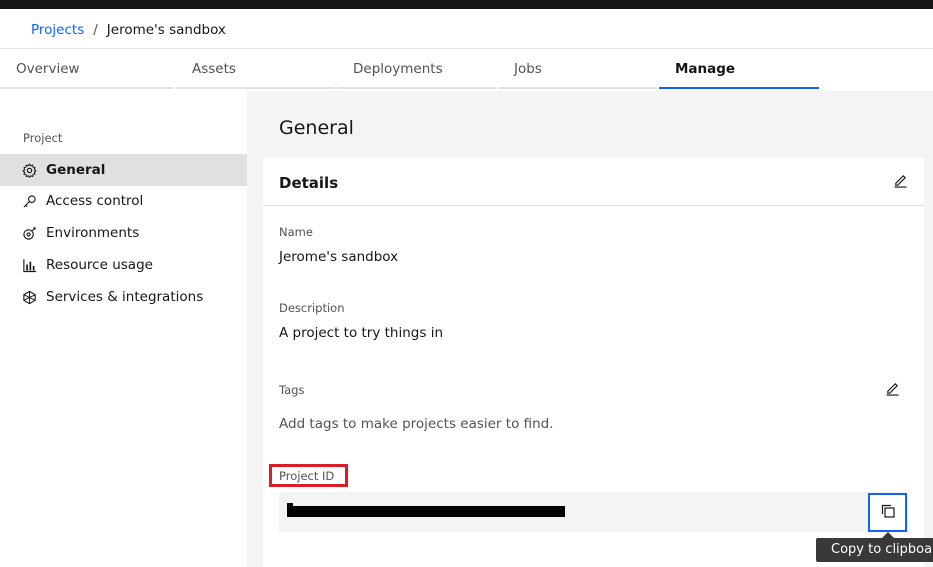 This screenshot has width=933, height=567. I want to click on tab-manage: Manage, so click(739, 69).